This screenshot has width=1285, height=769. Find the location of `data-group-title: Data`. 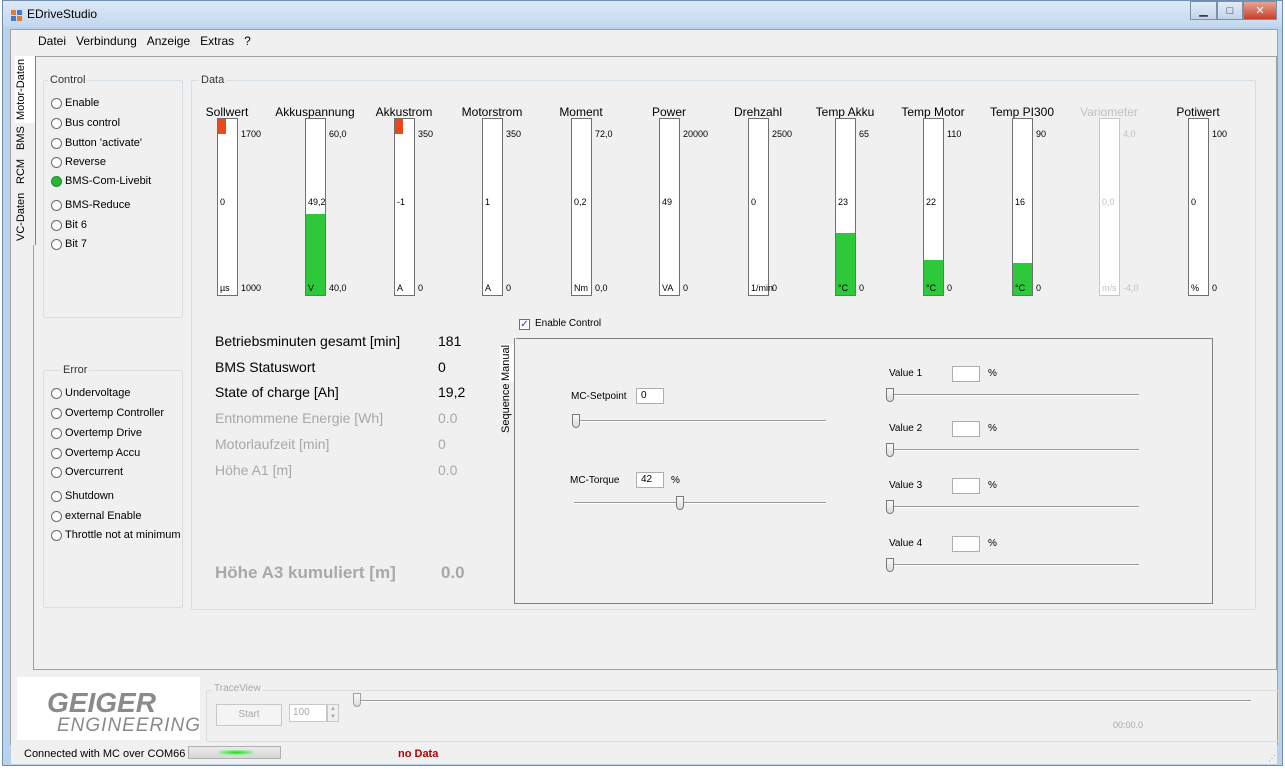

data-group-title: Data is located at coordinates (213, 80).